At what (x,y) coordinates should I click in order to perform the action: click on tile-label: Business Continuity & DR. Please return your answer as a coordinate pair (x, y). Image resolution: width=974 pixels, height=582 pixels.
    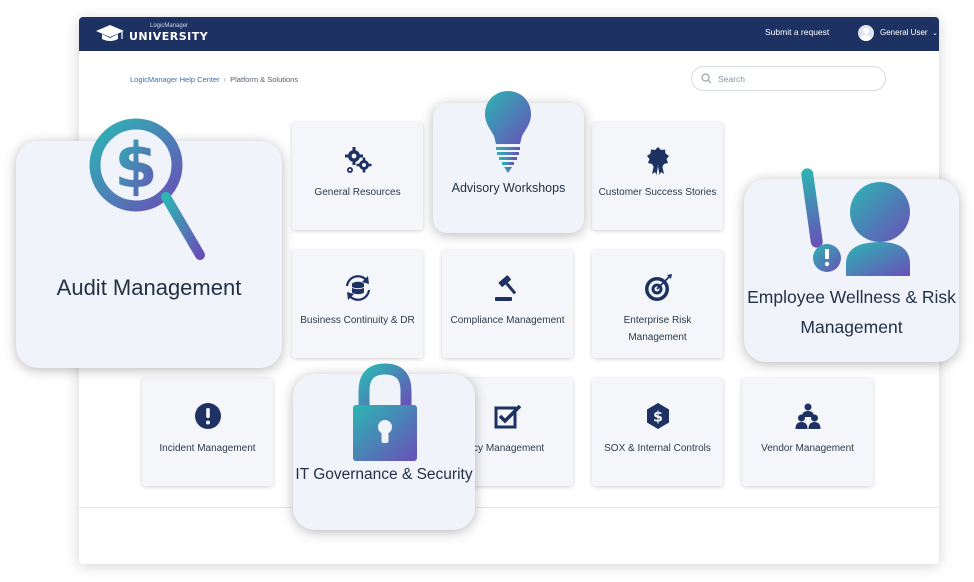
    Looking at the image, I should click on (357, 320).